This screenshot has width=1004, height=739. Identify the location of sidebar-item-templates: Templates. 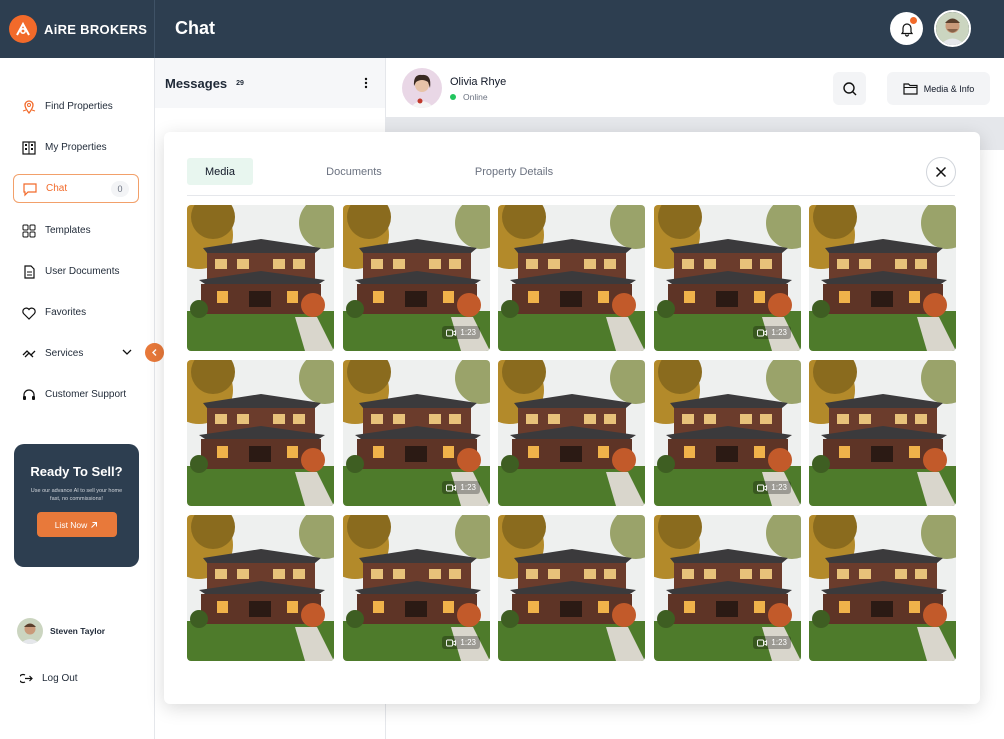
(76, 230).